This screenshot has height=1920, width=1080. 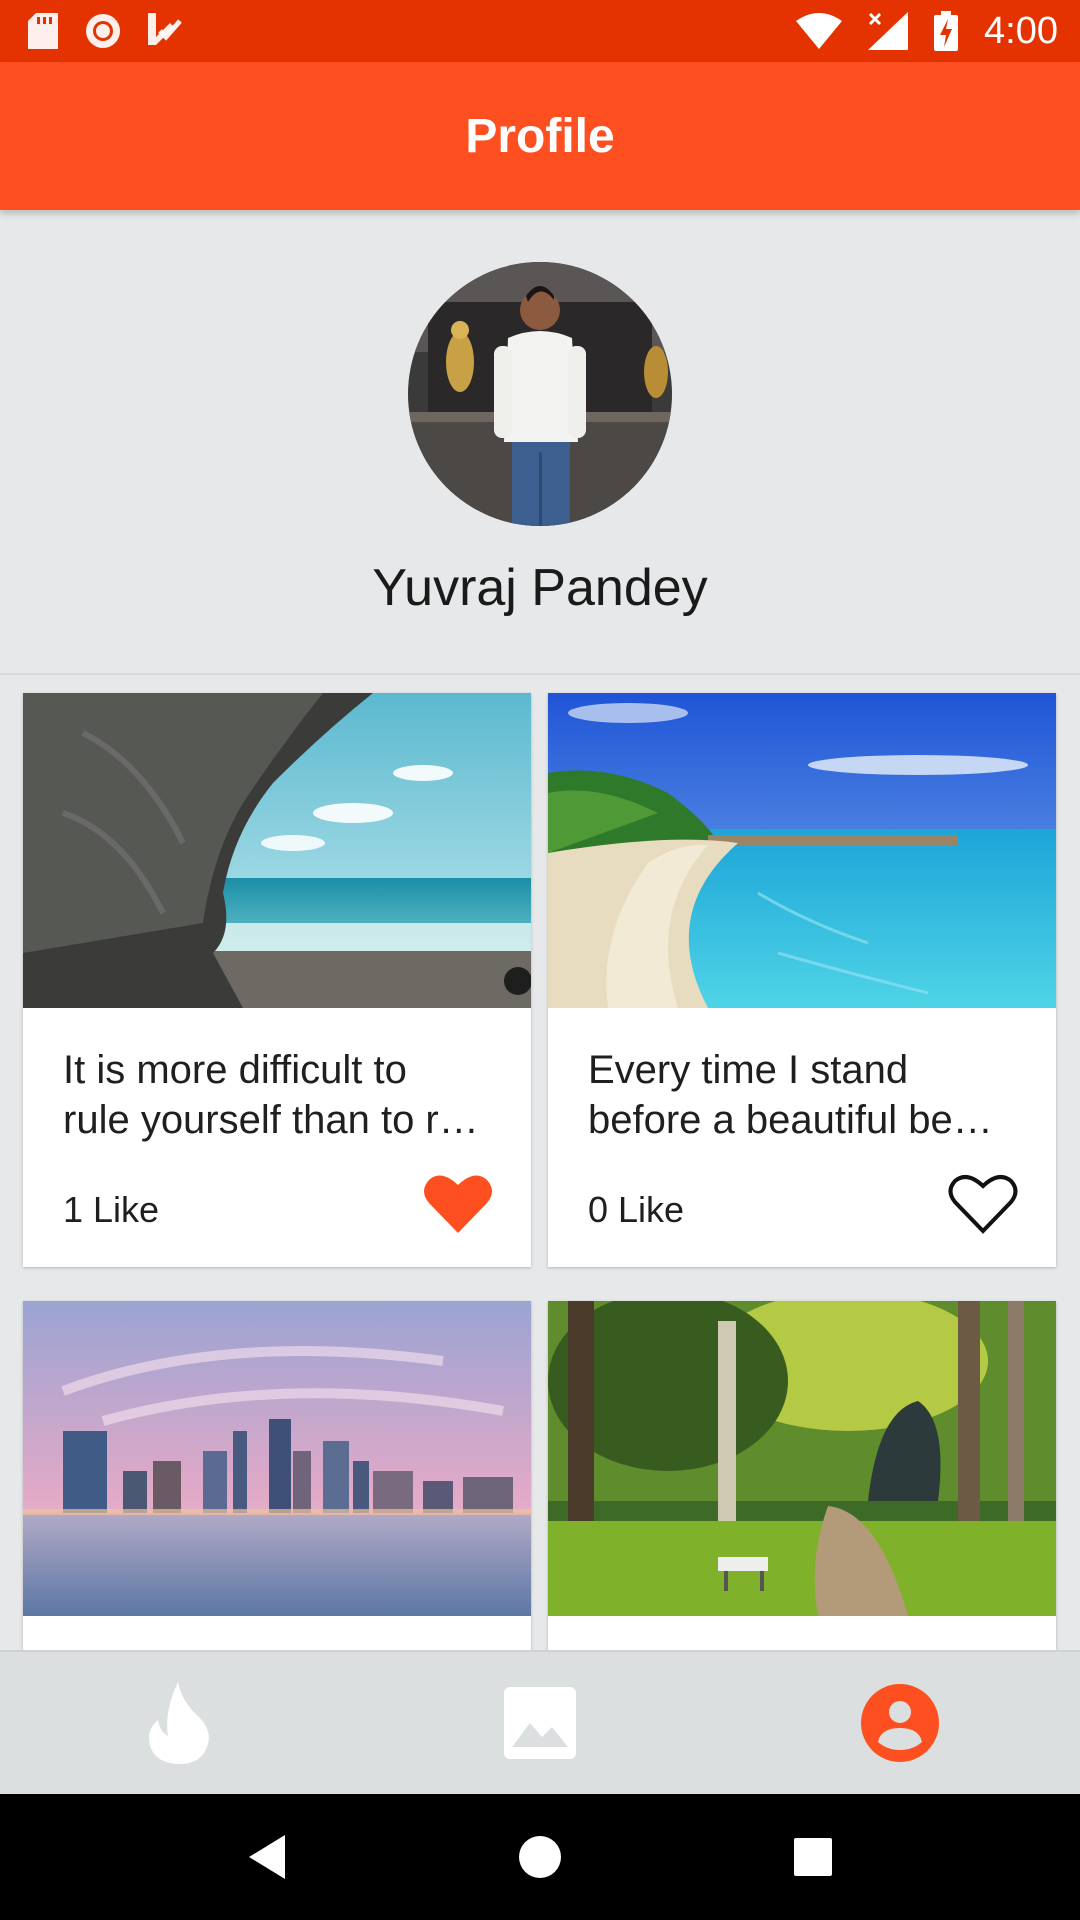 I want to click on profile-name: Yuvraj Pandey, so click(x=540, y=588).